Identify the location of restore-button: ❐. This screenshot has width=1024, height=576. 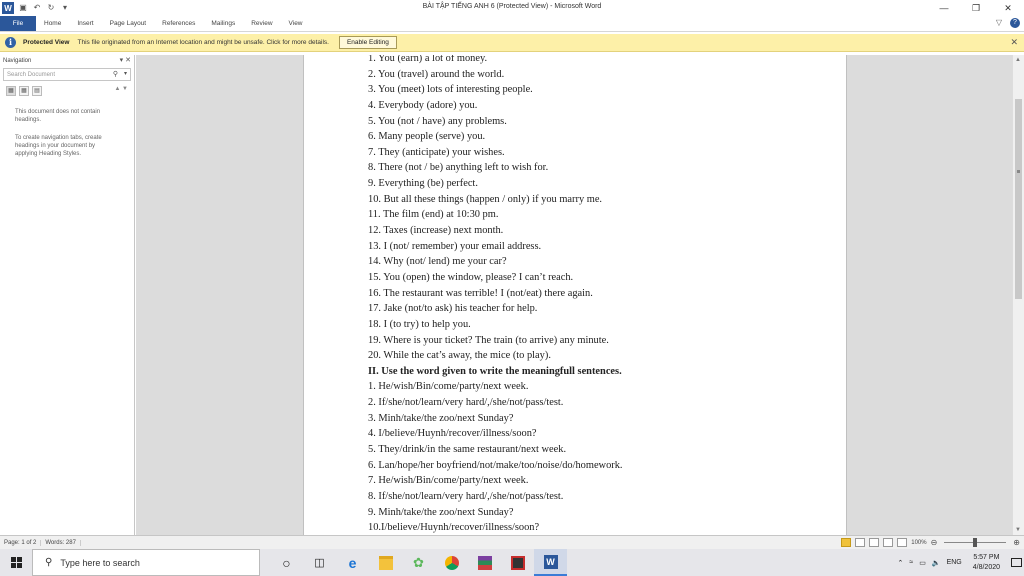
(976, 8).